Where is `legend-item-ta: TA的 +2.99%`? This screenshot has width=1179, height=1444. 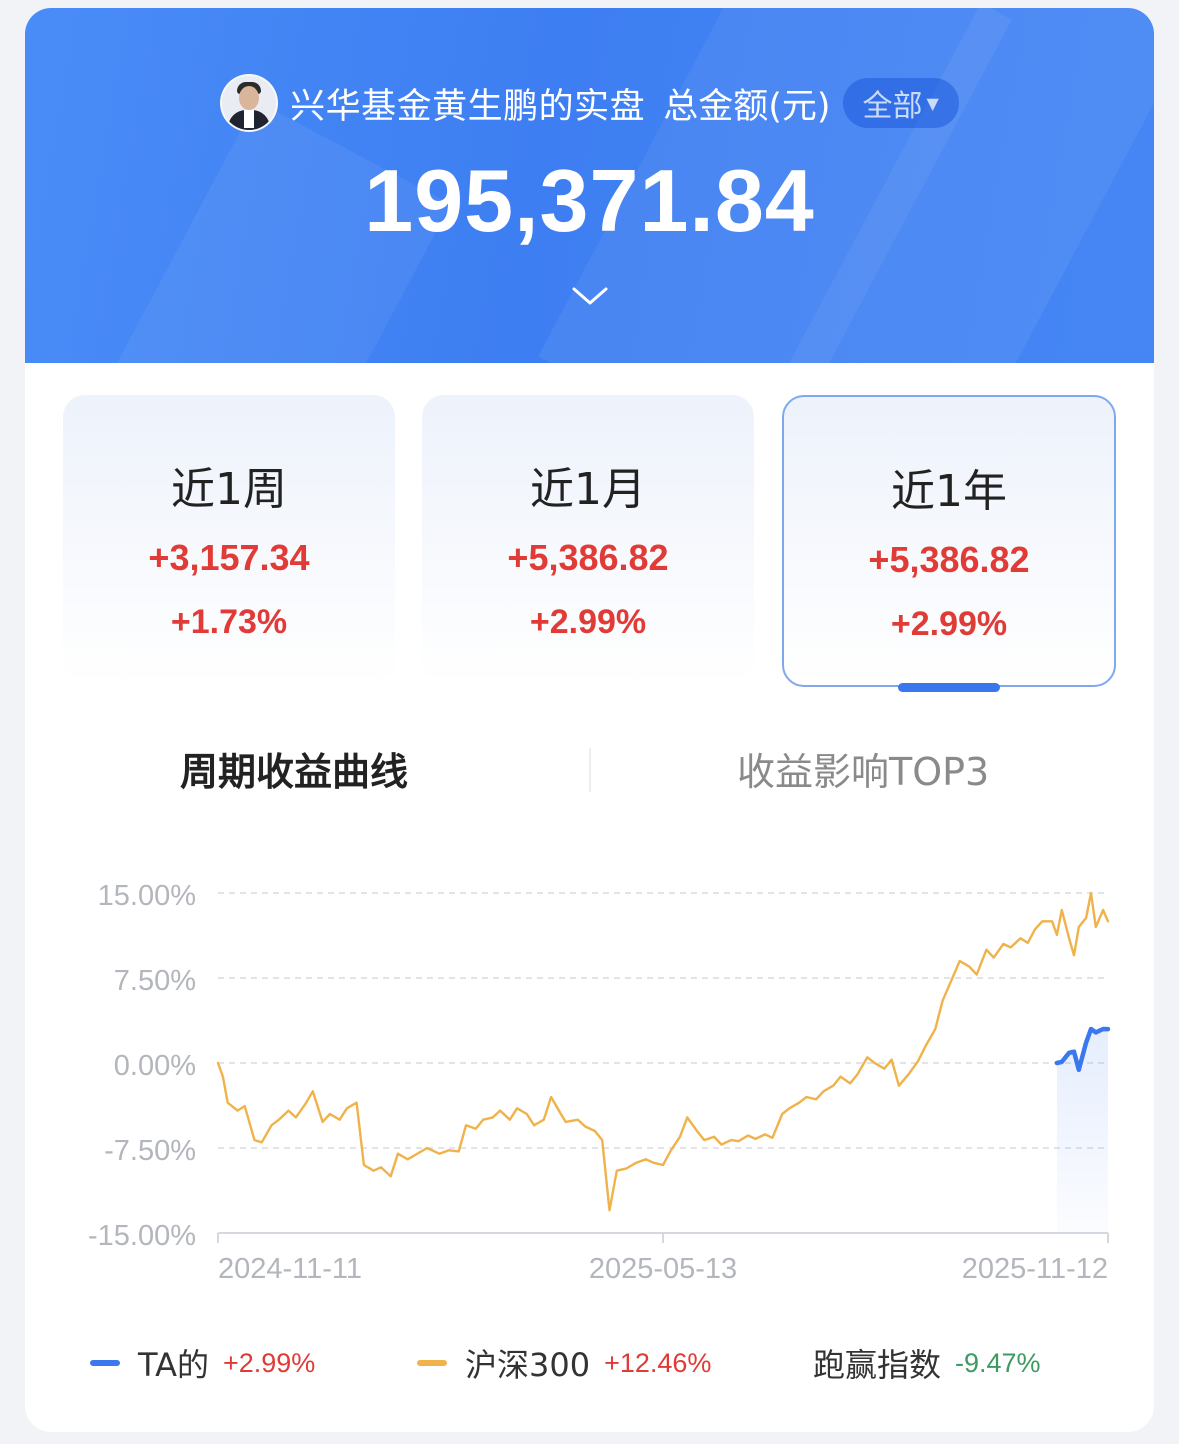 legend-item-ta: TA的 +2.99% is located at coordinates (202, 1363).